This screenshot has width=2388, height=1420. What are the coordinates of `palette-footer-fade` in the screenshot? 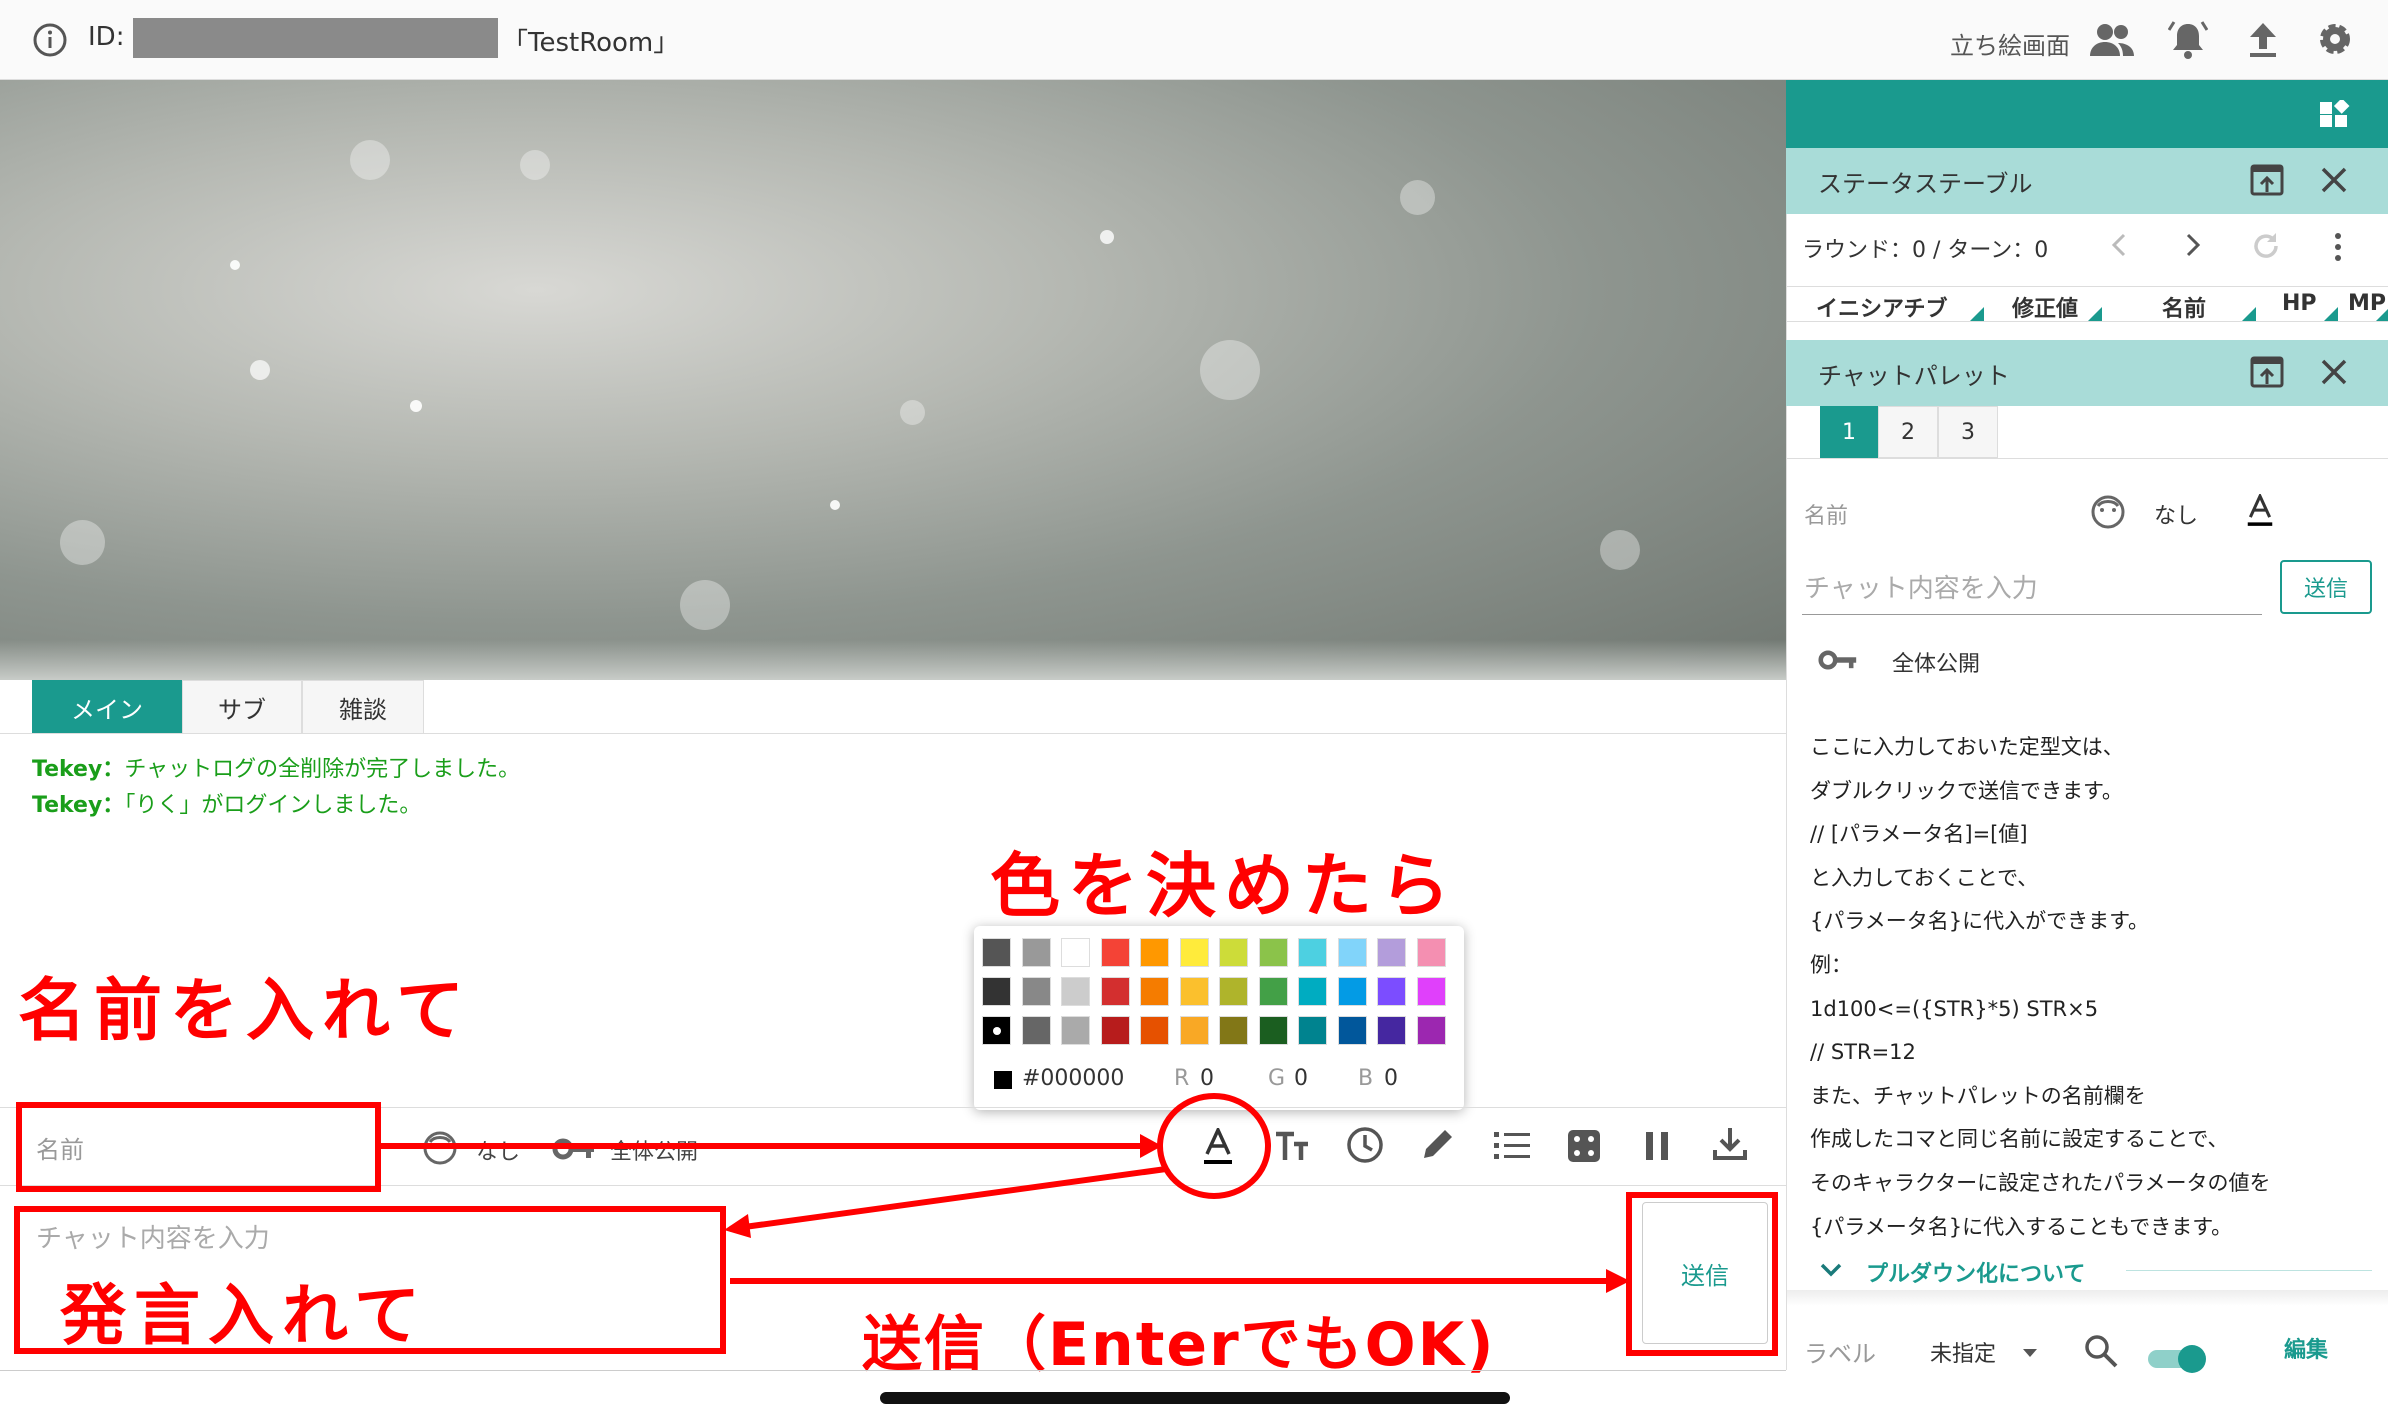 It's located at (2087, 1298).